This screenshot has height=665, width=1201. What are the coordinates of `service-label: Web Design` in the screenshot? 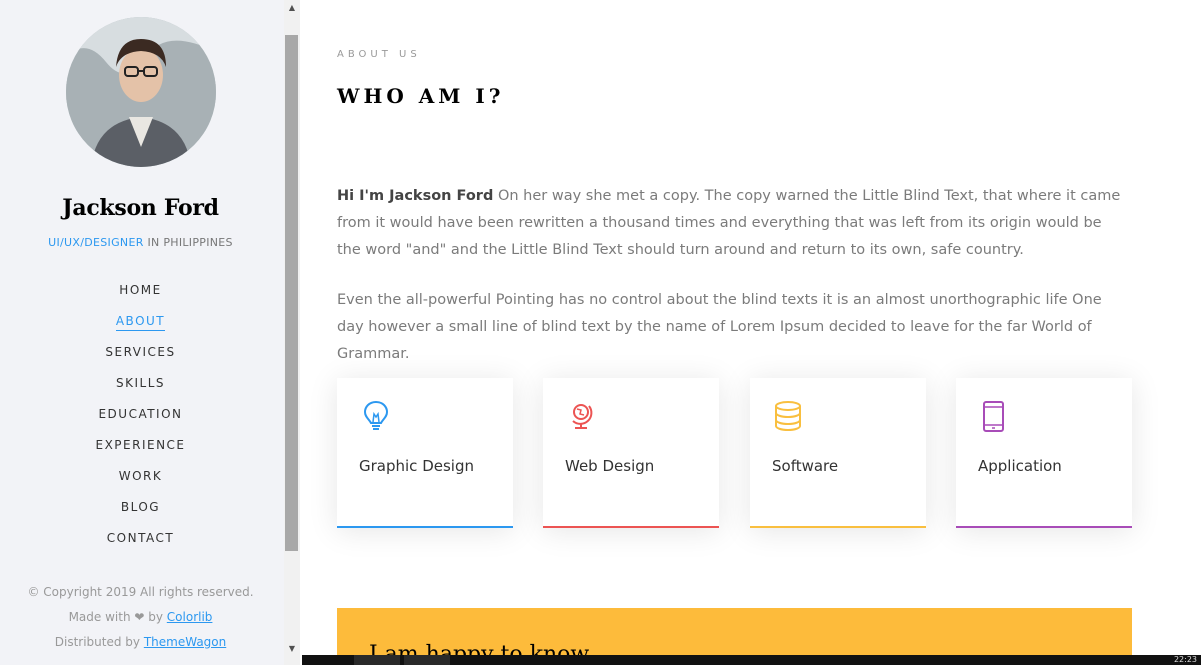 It's located at (610, 466).